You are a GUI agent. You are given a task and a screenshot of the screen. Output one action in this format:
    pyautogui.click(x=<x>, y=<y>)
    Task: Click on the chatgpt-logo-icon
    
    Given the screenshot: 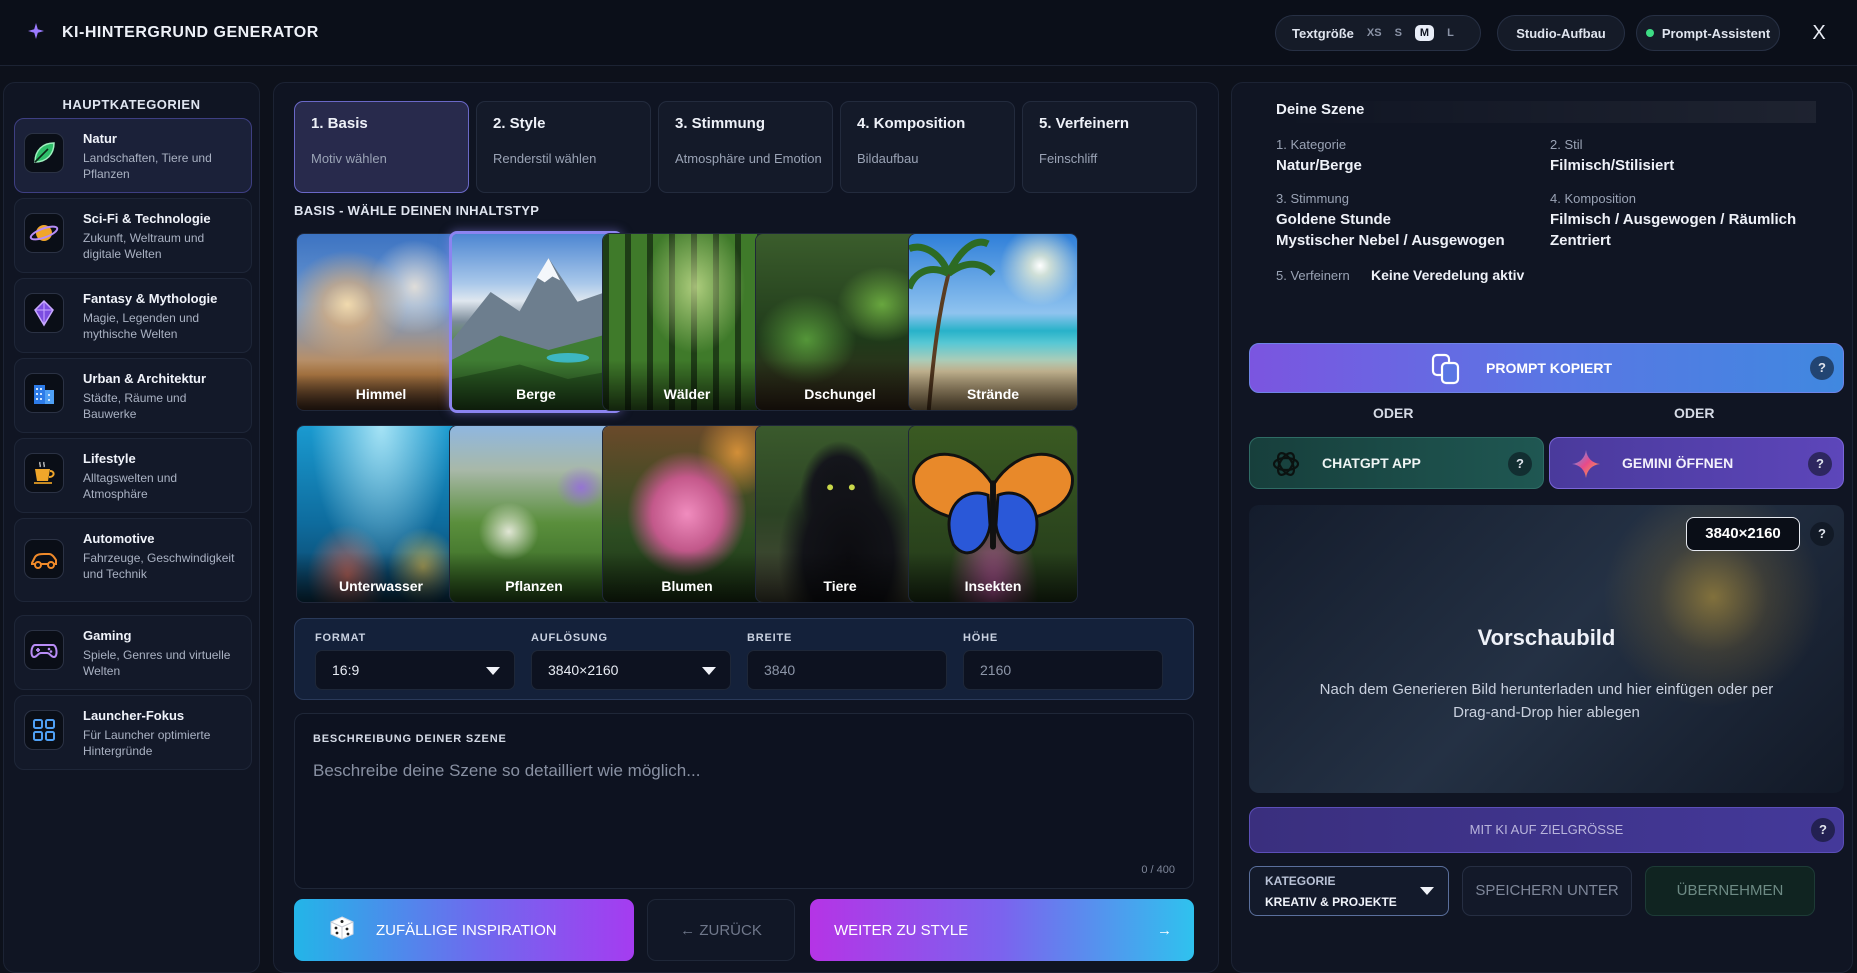 What is the action you would take?
    pyautogui.click(x=1286, y=465)
    